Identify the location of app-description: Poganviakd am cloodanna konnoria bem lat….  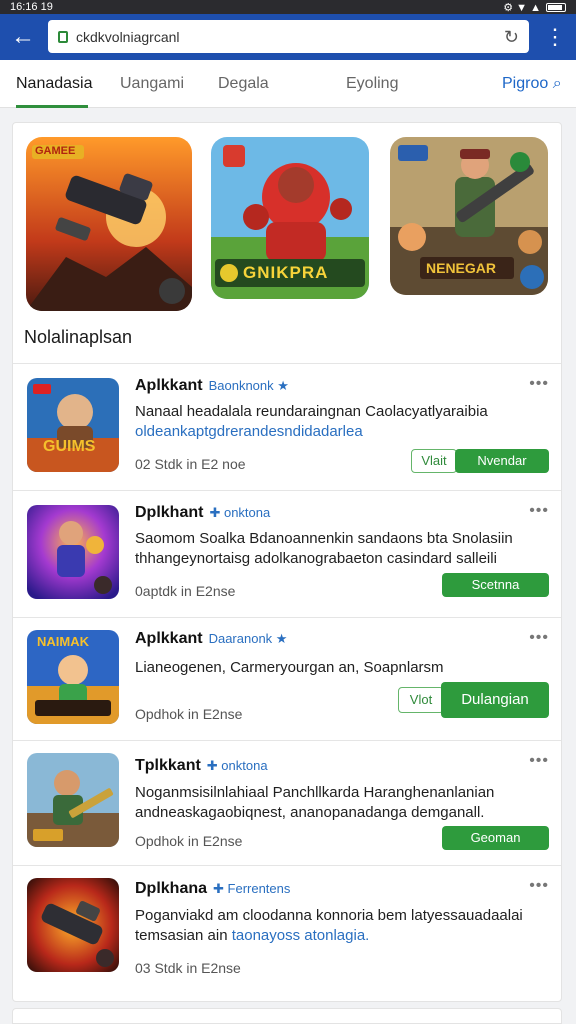
(340, 926).